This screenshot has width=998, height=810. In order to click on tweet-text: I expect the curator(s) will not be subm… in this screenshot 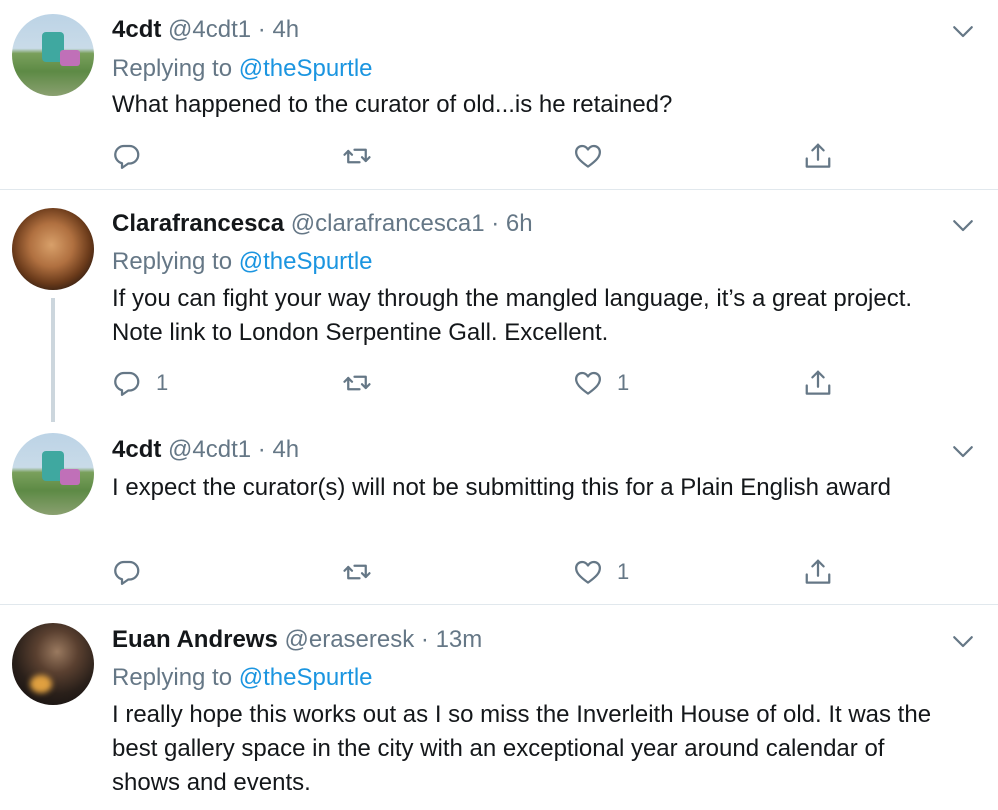, I will do `click(502, 487)`.